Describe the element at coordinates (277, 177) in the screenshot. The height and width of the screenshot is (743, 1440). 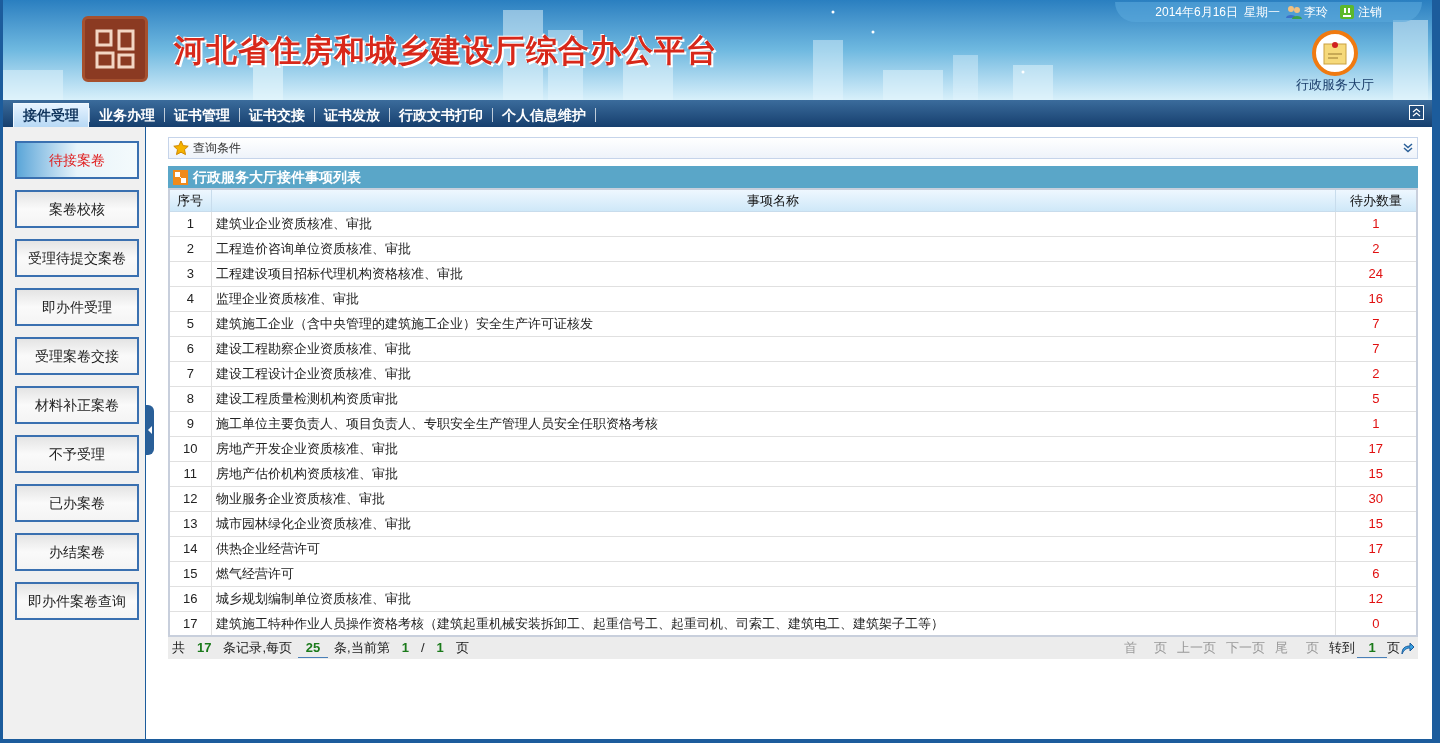
I see `table-title: 行政服务大厅接件事项列表` at that location.